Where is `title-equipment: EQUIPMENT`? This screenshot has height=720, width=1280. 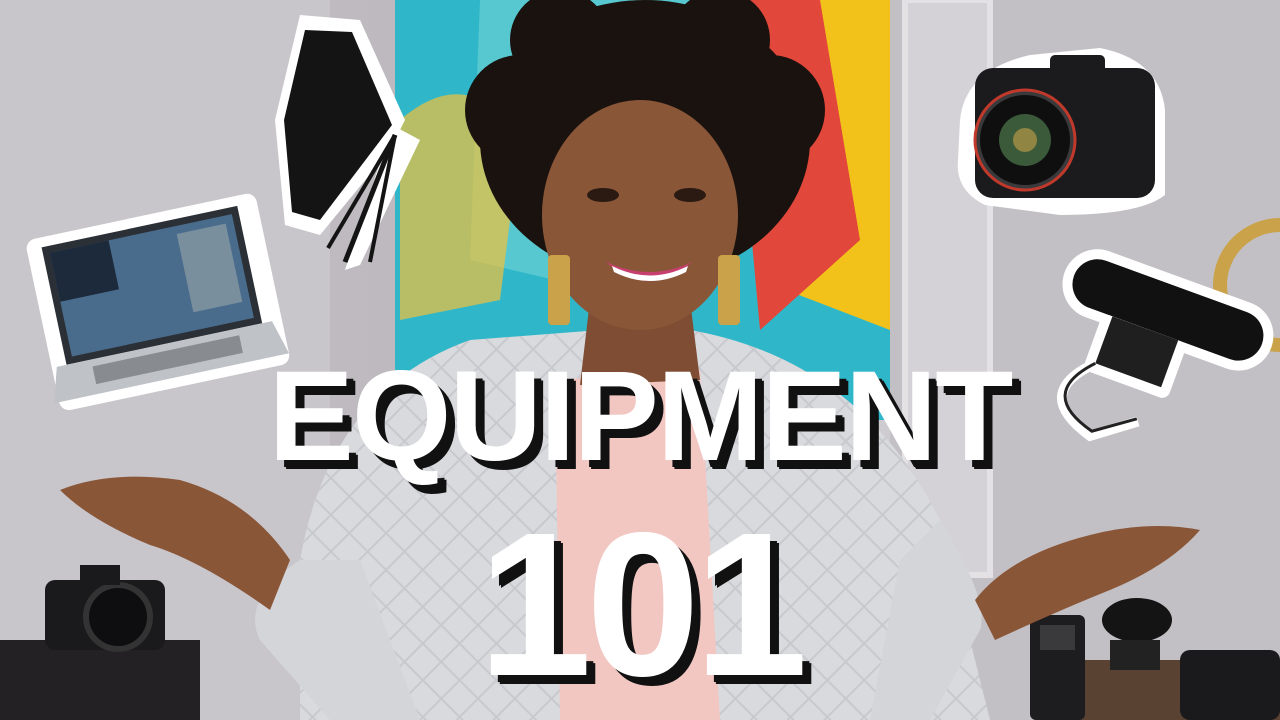
title-equipment: EQUIPMENT is located at coordinates (641, 416).